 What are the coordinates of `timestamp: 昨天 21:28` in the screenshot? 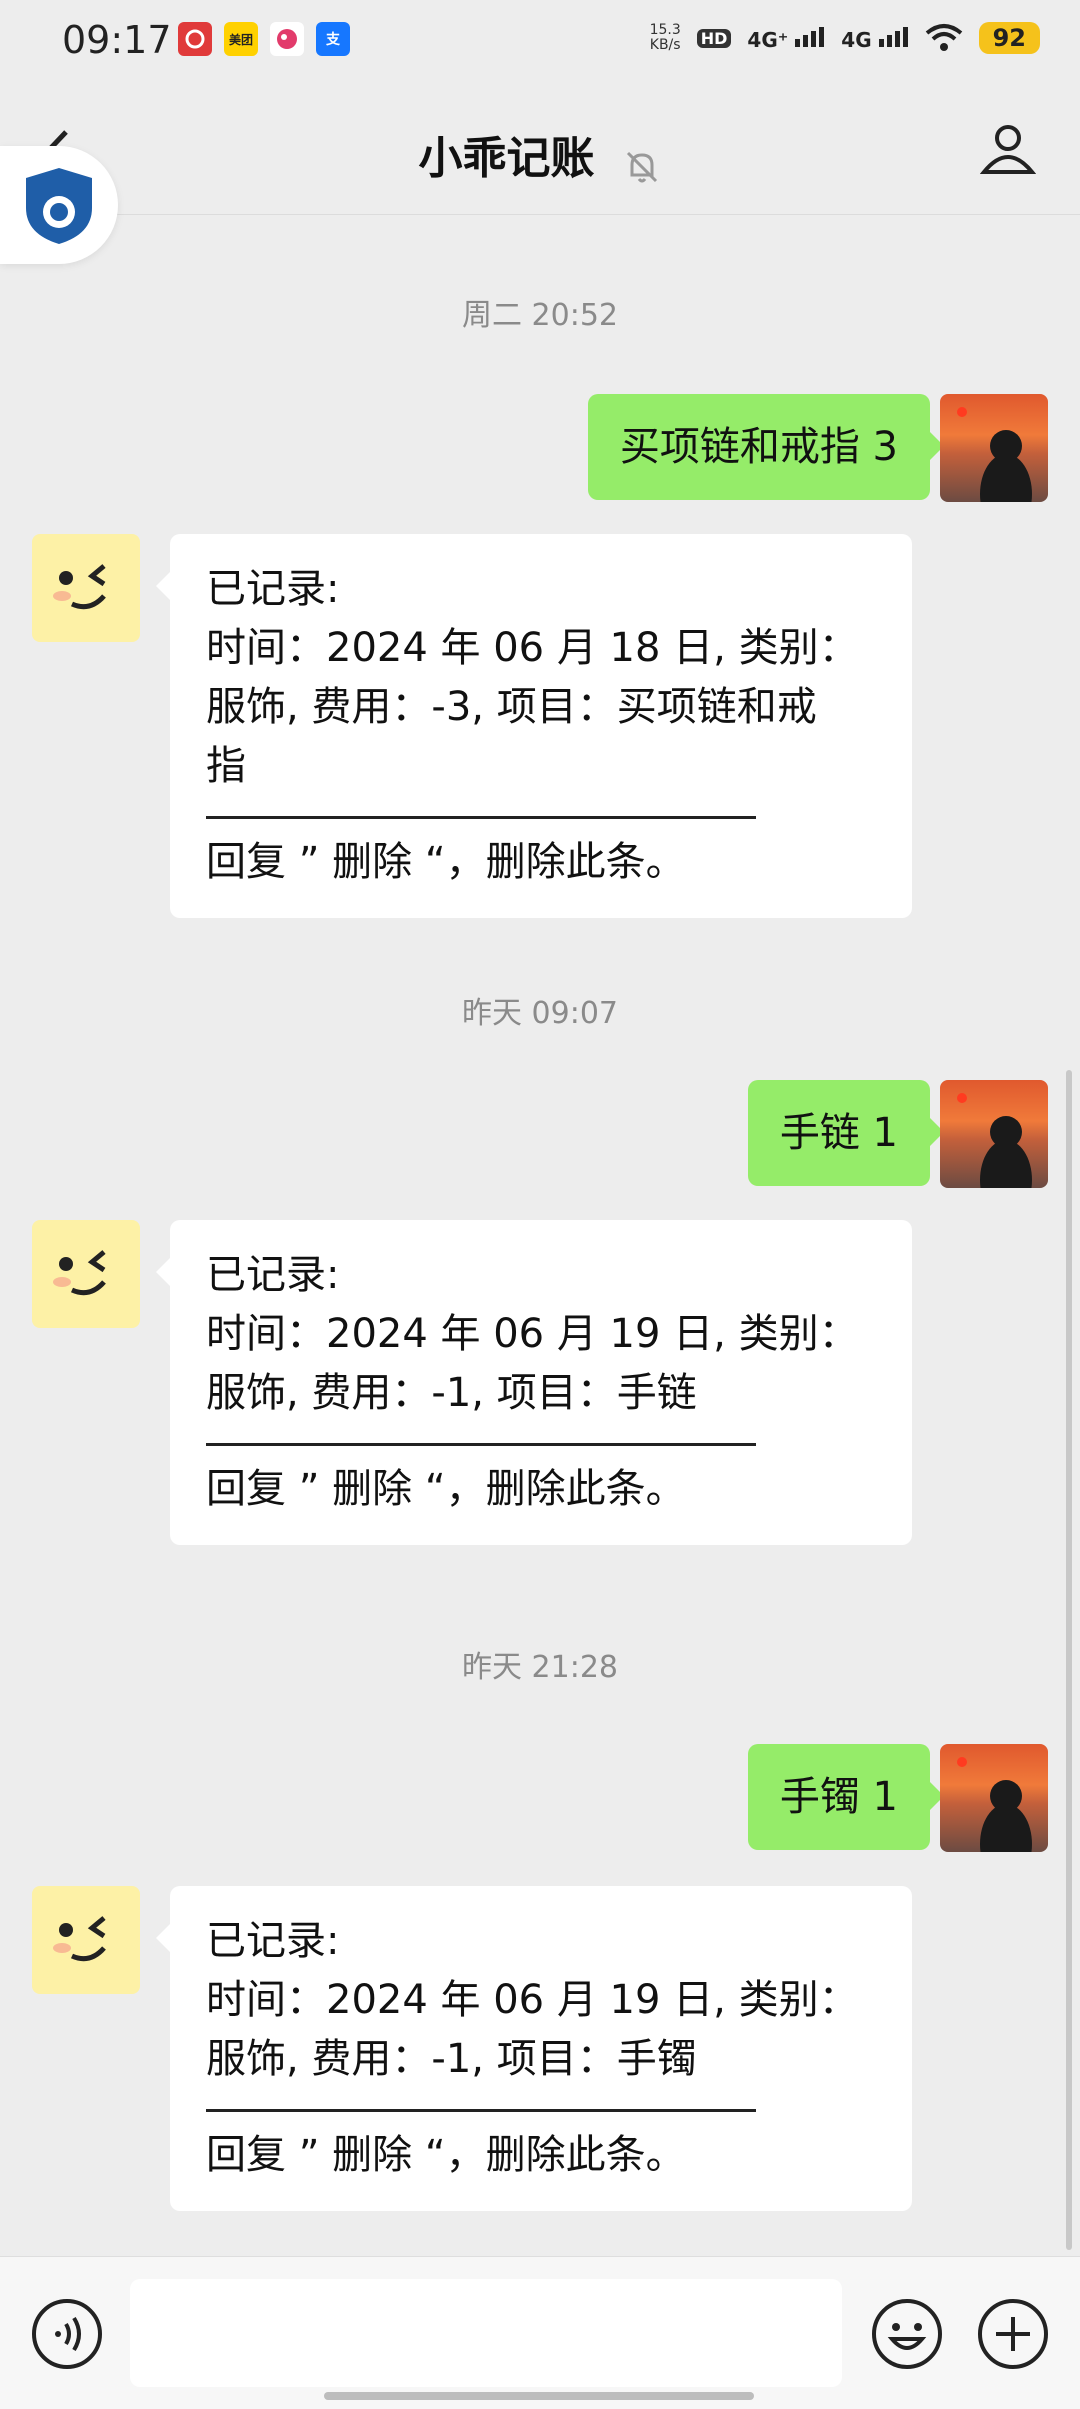 It's located at (540, 1667).